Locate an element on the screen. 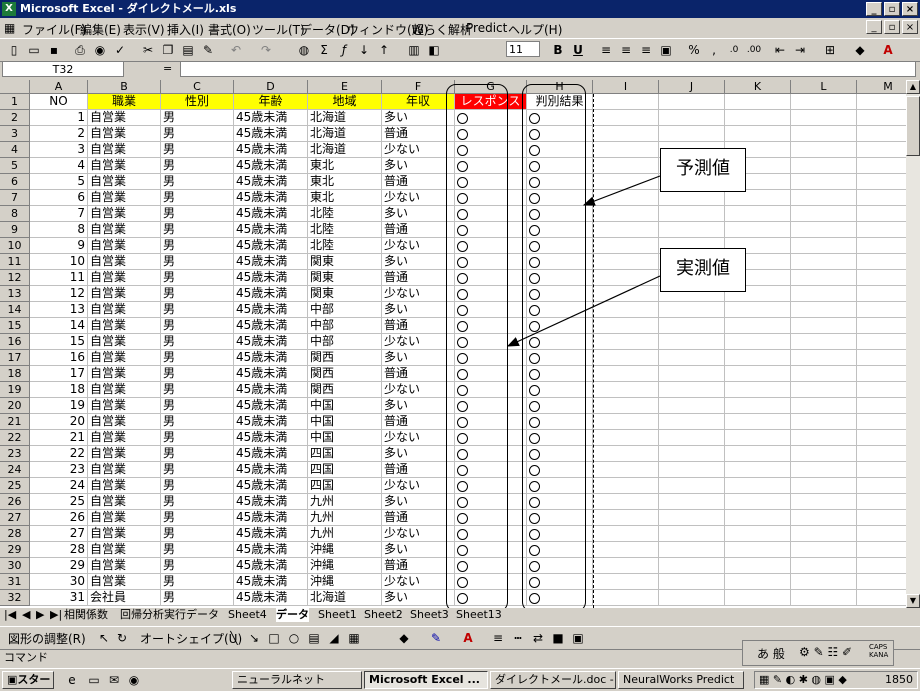 This screenshot has height=691, width=920. name-box: T32 is located at coordinates (63, 69).